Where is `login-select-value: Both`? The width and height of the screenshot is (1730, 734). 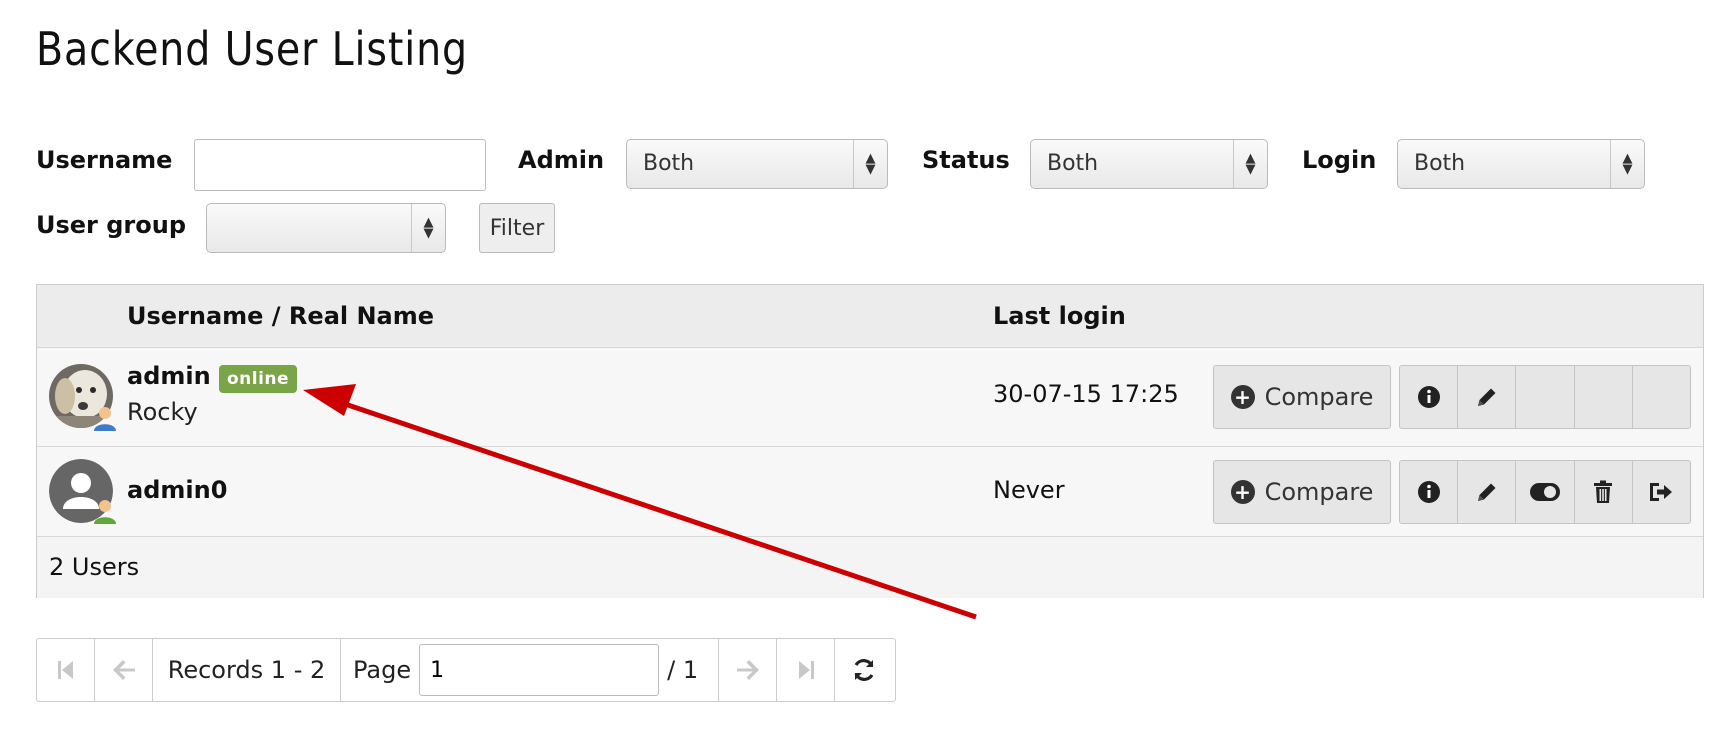 login-select-value: Both is located at coordinates (1440, 163).